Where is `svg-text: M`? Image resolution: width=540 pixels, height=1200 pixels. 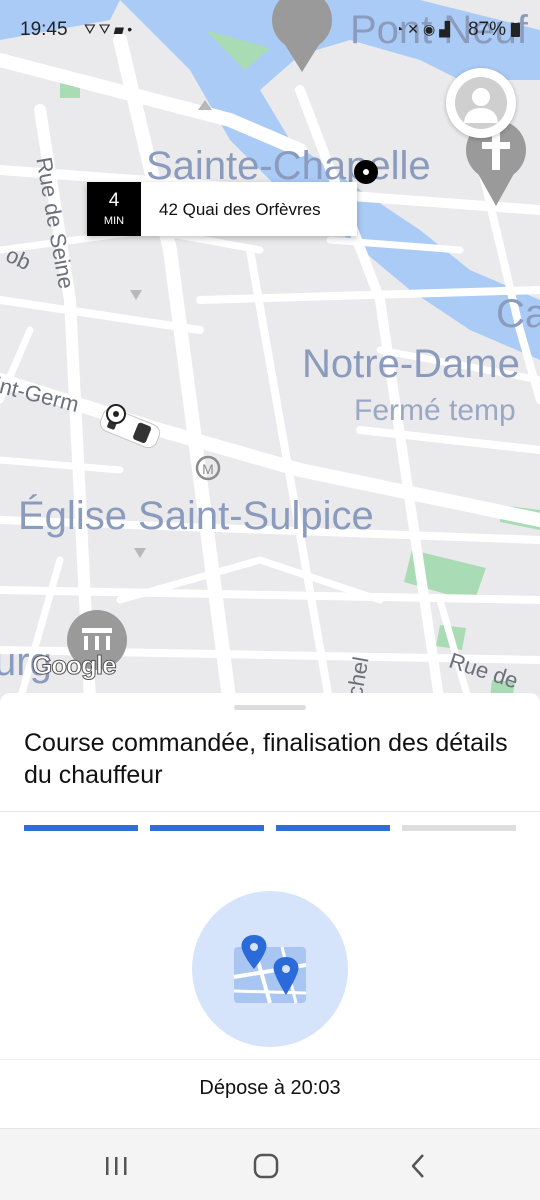 svg-text: M is located at coordinates (208, 469).